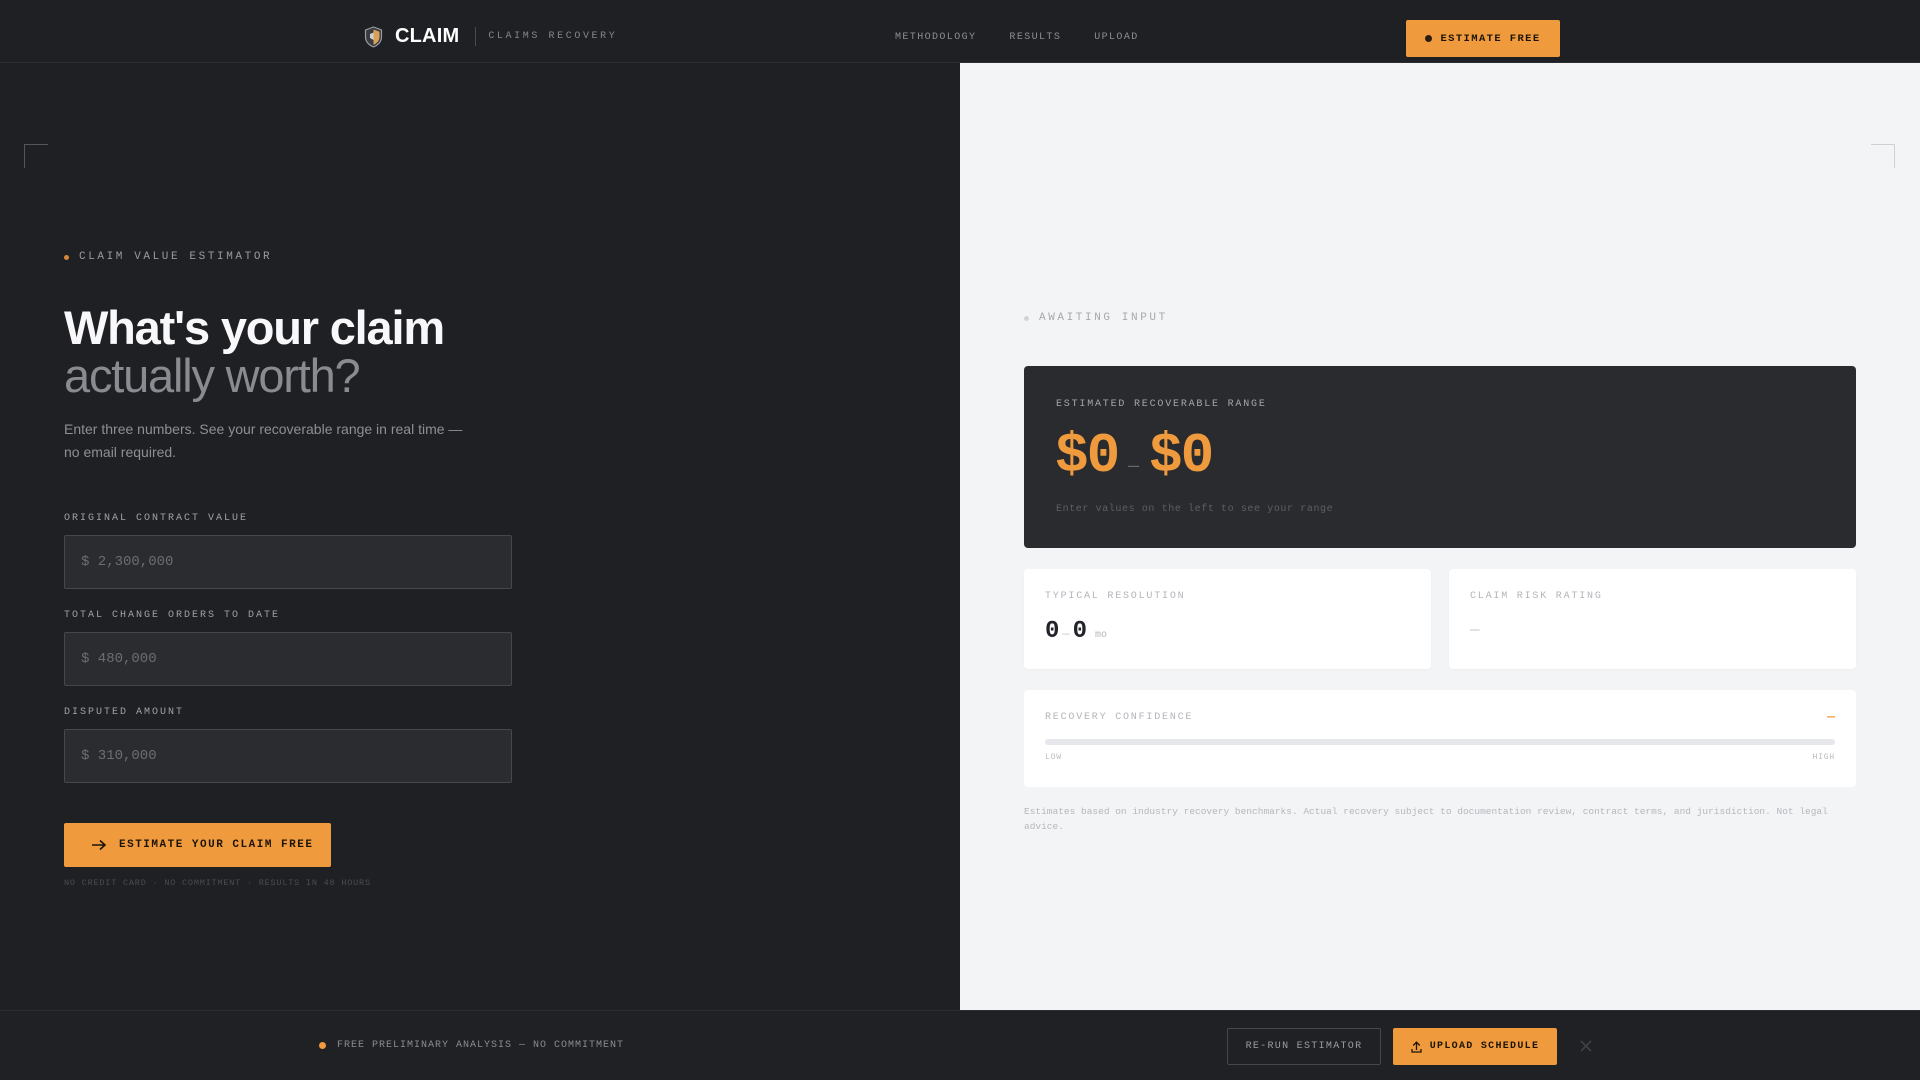 The width and height of the screenshot is (1920, 1080). Describe the element at coordinates (1101, 635) in the screenshot. I see `resolution-unit: mo` at that location.